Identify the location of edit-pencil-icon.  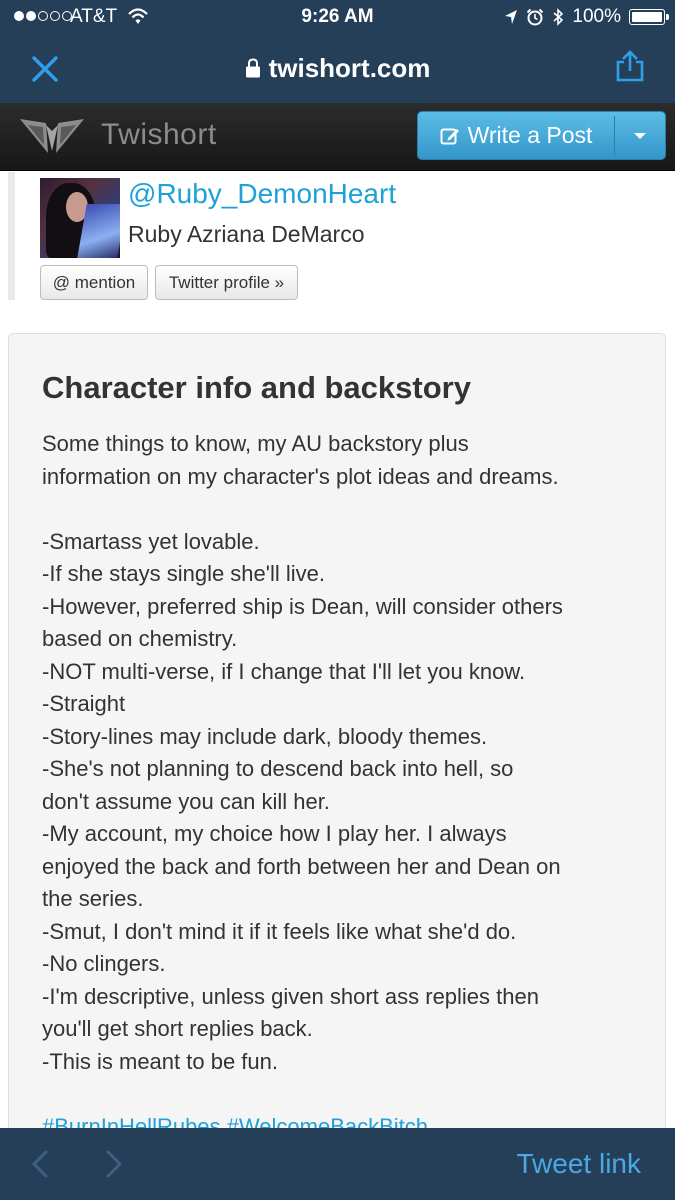
(449, 136).